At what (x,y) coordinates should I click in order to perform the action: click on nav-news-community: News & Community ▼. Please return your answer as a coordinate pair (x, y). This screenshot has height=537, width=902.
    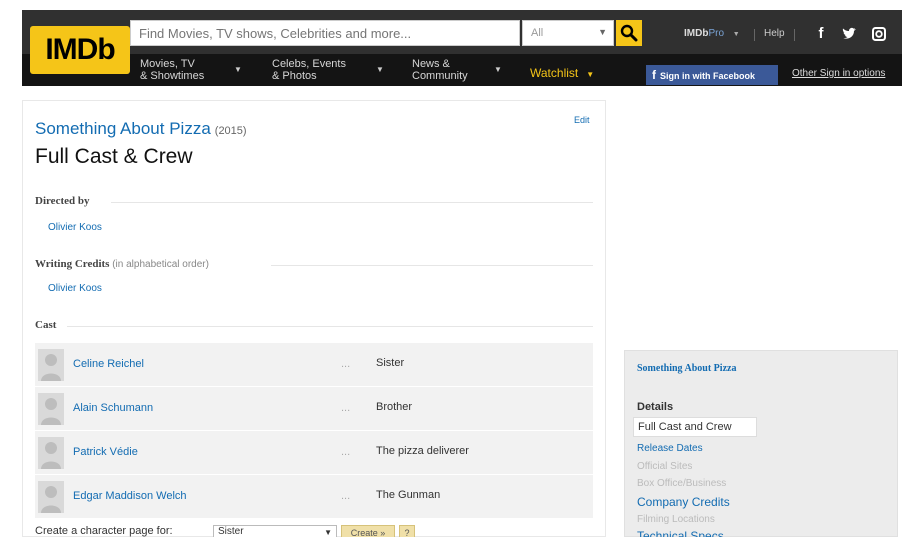
    Looking at the image, I should click on (457, 70).